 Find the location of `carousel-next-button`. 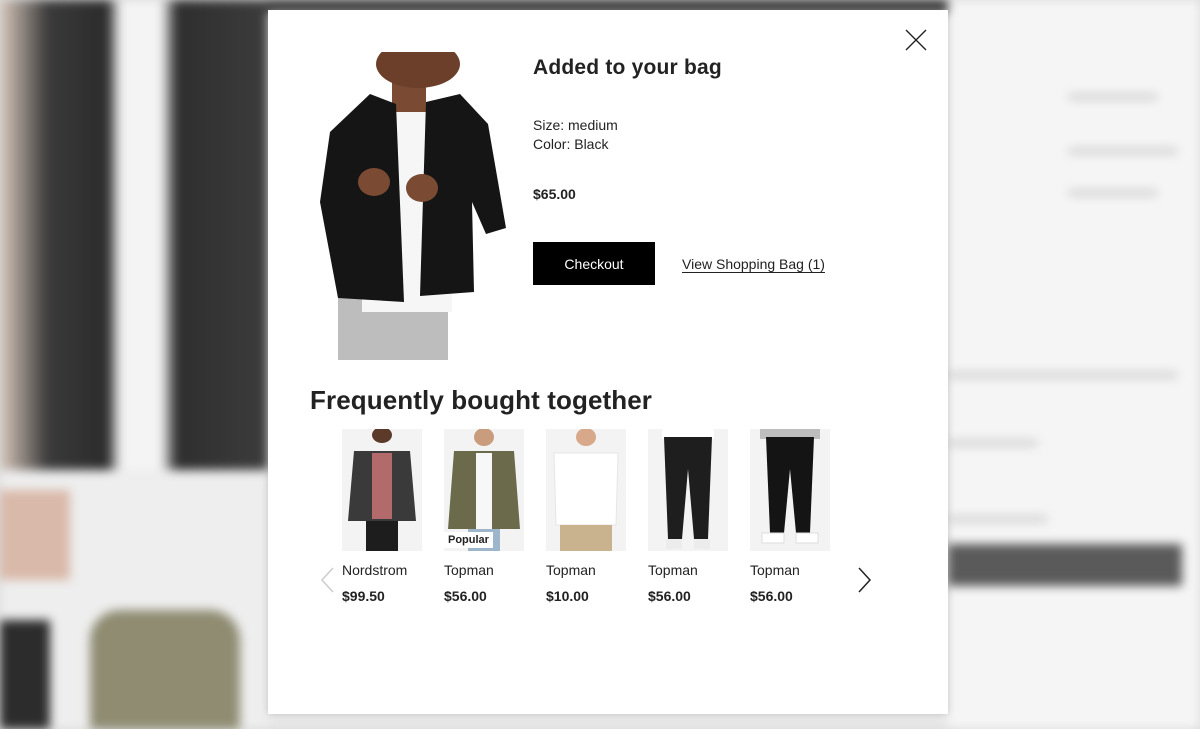

carousel-next-button is located at coordinates (865, 580).